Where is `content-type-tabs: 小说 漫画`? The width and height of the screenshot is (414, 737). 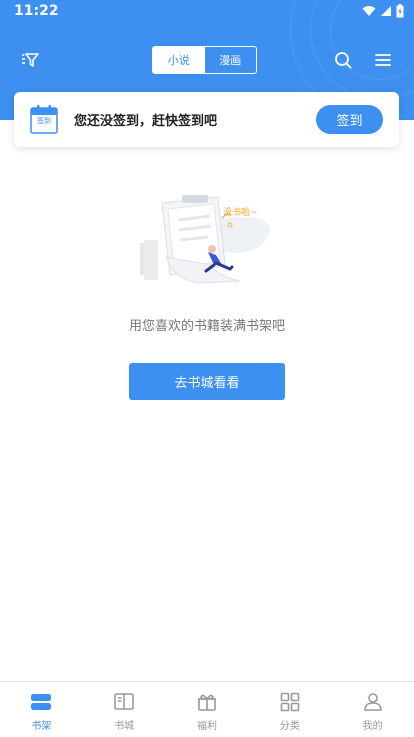
content-type-tabs: 小说 漫画 is located at coordinates (204, 60).